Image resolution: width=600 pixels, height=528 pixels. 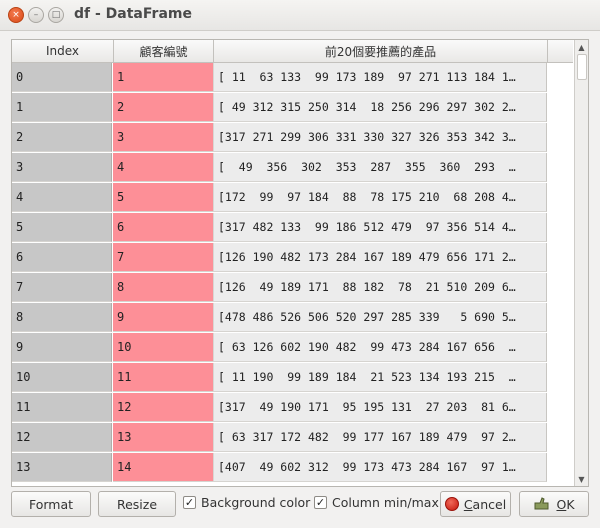 What do you see at coordinates (62, 137) in the screenshot?
I see `index-cell: 2` at bounding box center [62, 137].